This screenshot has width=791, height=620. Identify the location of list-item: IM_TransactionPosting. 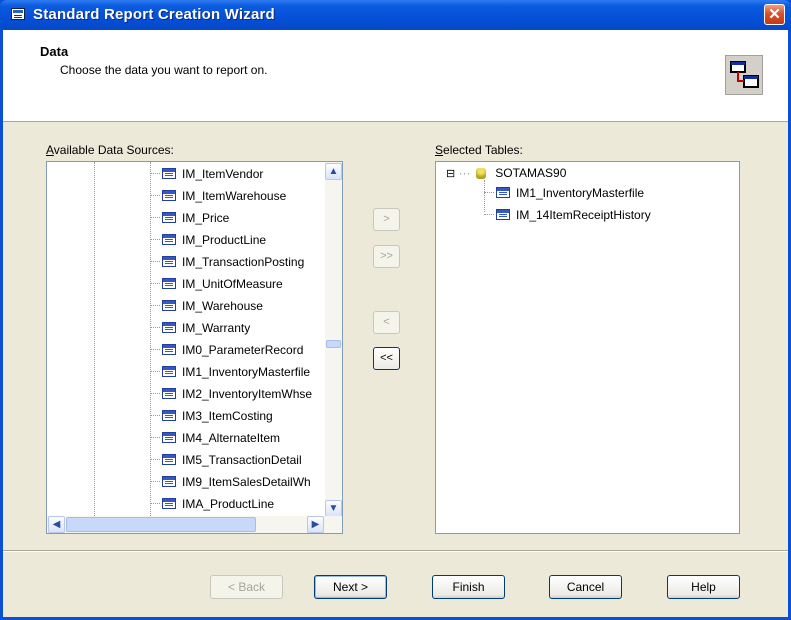
(227, 262).